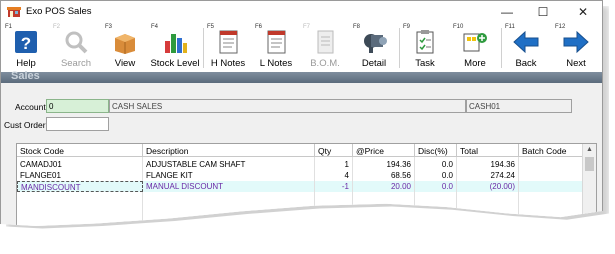  What do you see at coordinates (375, 43) in the screenshot?
I see `detail-icon` at bounding box center [375, 43].